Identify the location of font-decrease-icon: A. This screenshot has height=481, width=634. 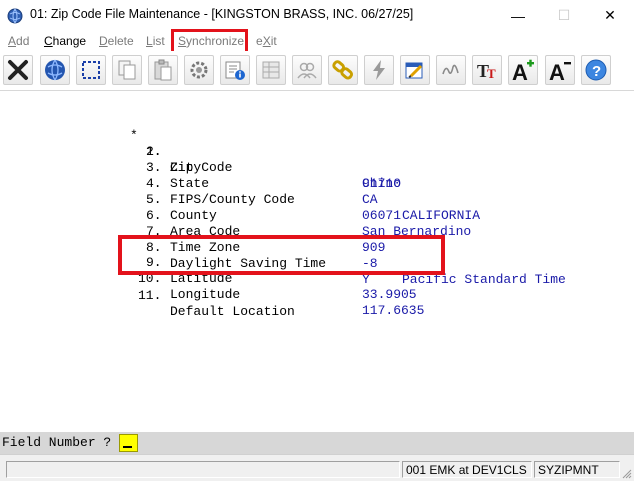
(560, 71).